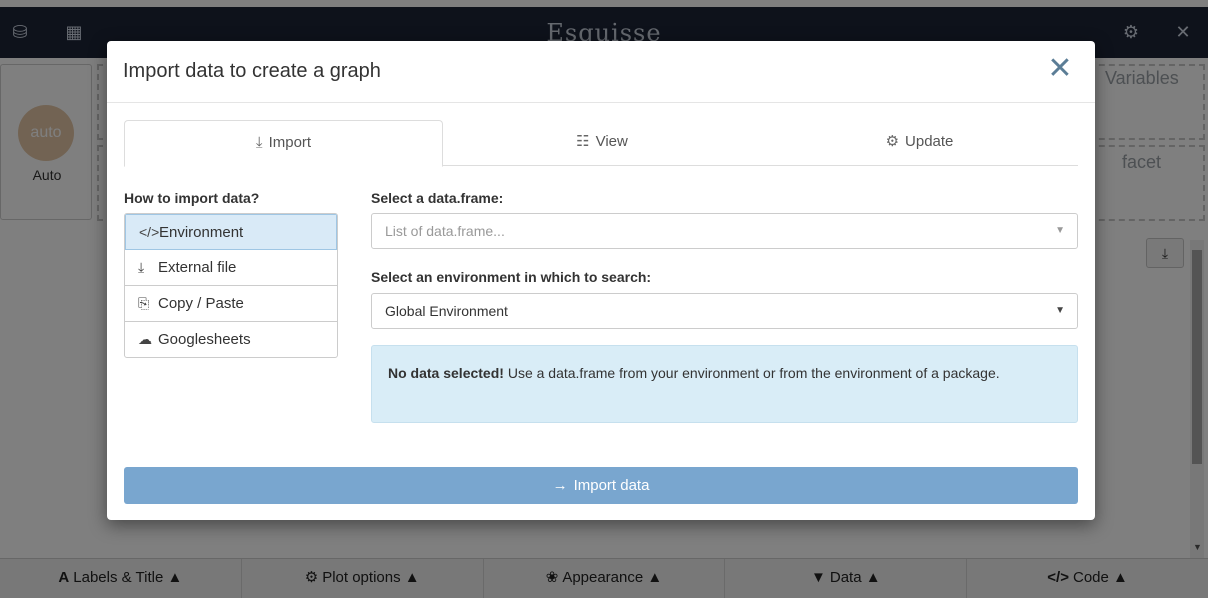 This screenshot has height=598, width=1217. Describe the element at coordinates (290, 142) in the screenshot. I see `tab-import-label: Import` at that location.